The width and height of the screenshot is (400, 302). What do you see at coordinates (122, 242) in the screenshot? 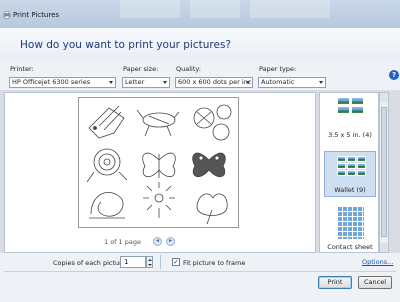
I see `page-indicator: 1 of 1 page` at bounding box center [122, 242].